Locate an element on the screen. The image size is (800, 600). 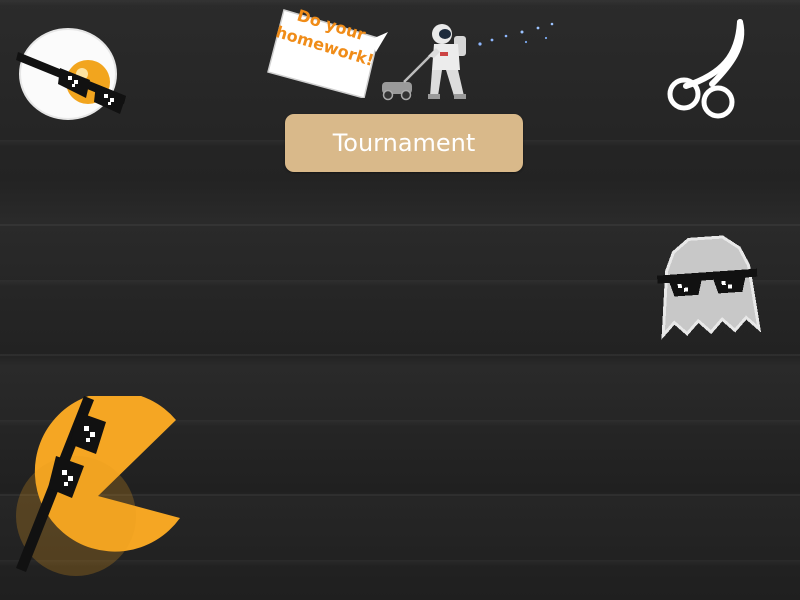
tournament-button: Tournament is located at coordinates (404, 143).